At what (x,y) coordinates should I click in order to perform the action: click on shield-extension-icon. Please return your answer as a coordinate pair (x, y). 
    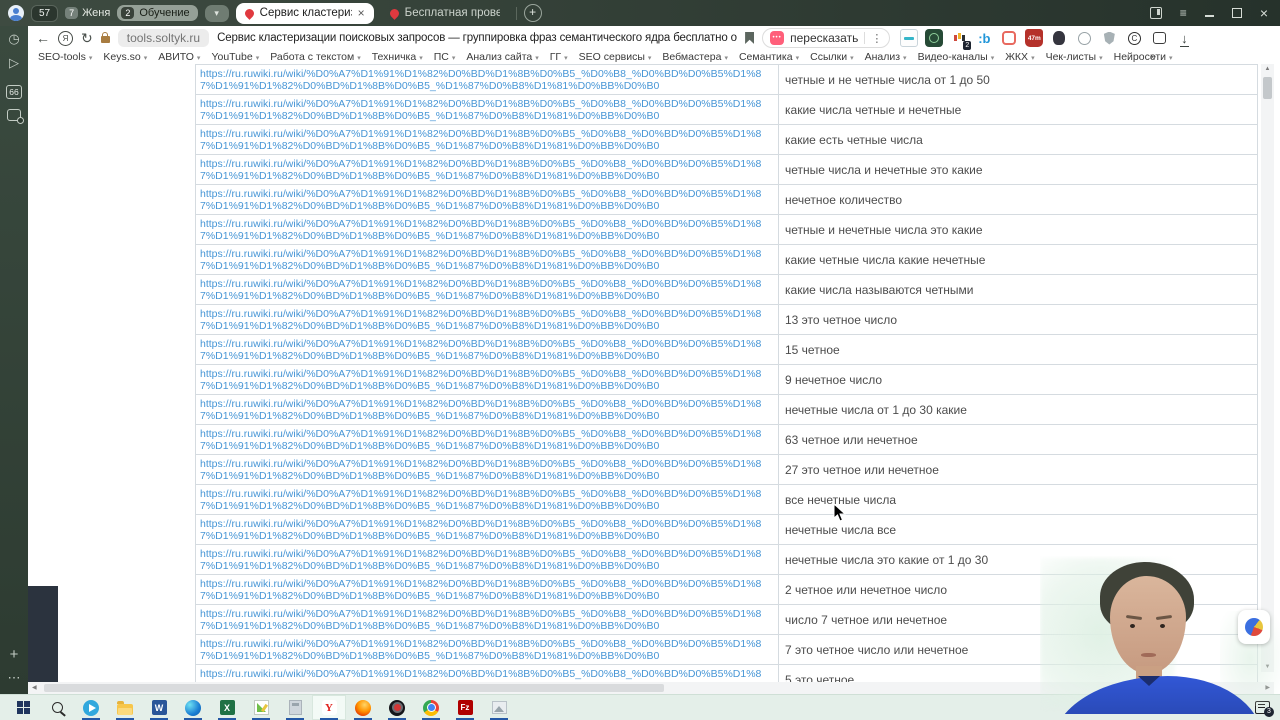
    Looking at the image, I should click on (1109, 38).